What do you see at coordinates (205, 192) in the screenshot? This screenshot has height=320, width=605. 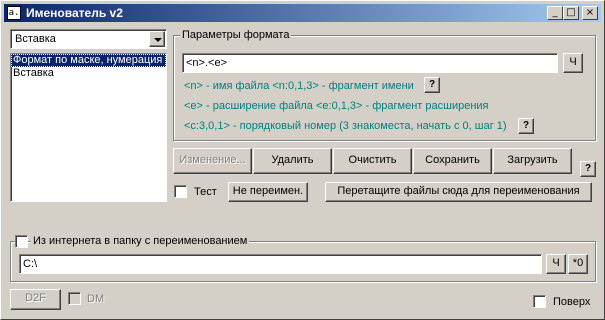 I see `test-checkbox-label: Тест` at bounding box center [205, 192].